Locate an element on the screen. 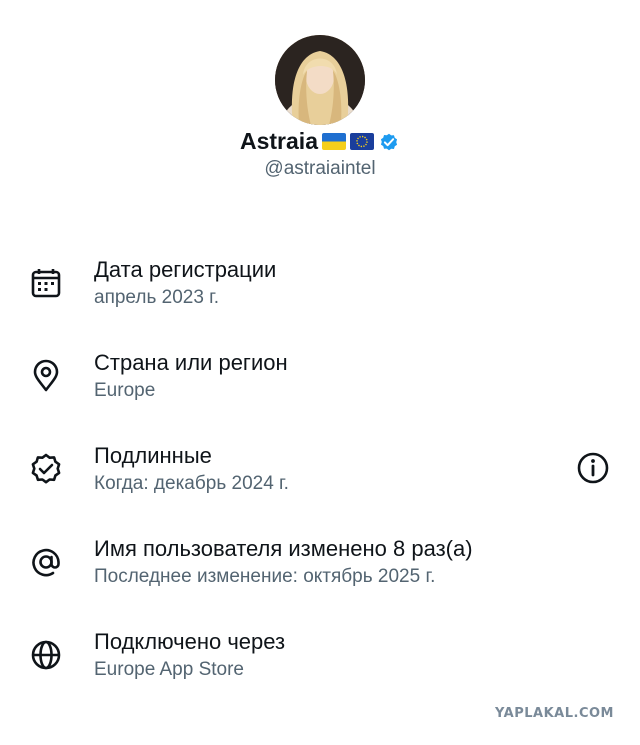 Image resolution: width=640 pixels, height=745 pixels. location-pin-icon is located at coordinates (46, 376).